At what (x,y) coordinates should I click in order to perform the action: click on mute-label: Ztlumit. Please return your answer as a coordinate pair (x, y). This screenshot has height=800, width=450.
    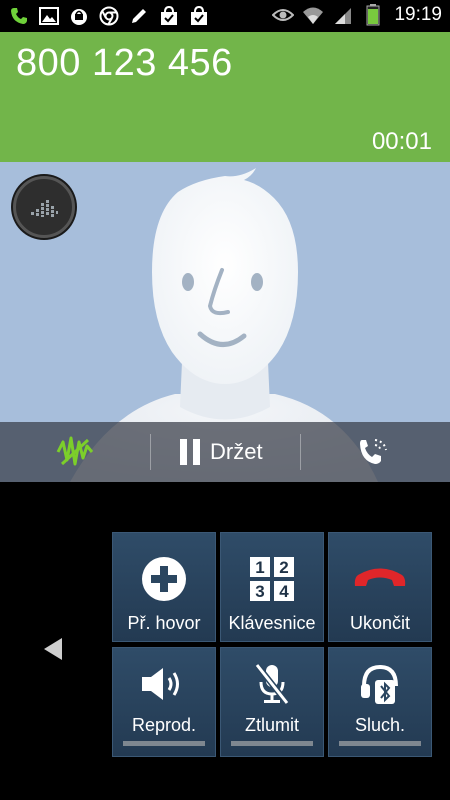
    Looking at the image, I should click on (272, 725).